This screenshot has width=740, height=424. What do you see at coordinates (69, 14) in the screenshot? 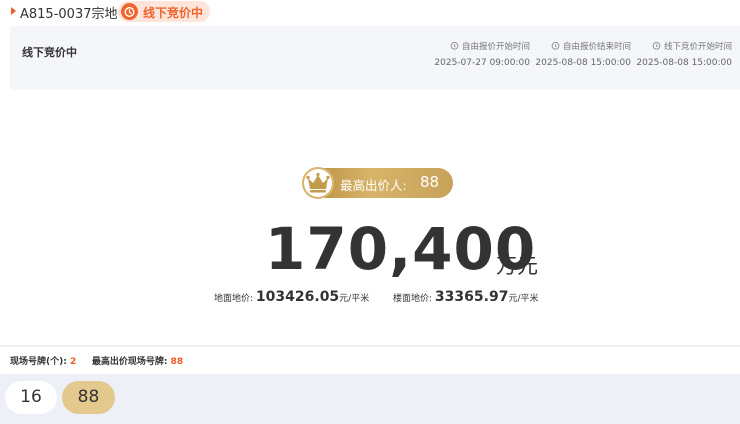
I see `parcel-title: A815-0037宗地` at bounding box center [69, 14].